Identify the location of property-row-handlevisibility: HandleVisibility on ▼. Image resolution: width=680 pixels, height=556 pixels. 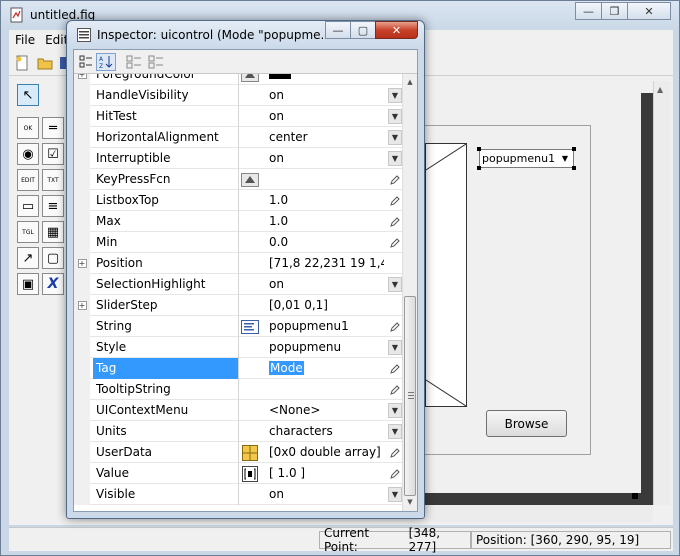
(238, 95).